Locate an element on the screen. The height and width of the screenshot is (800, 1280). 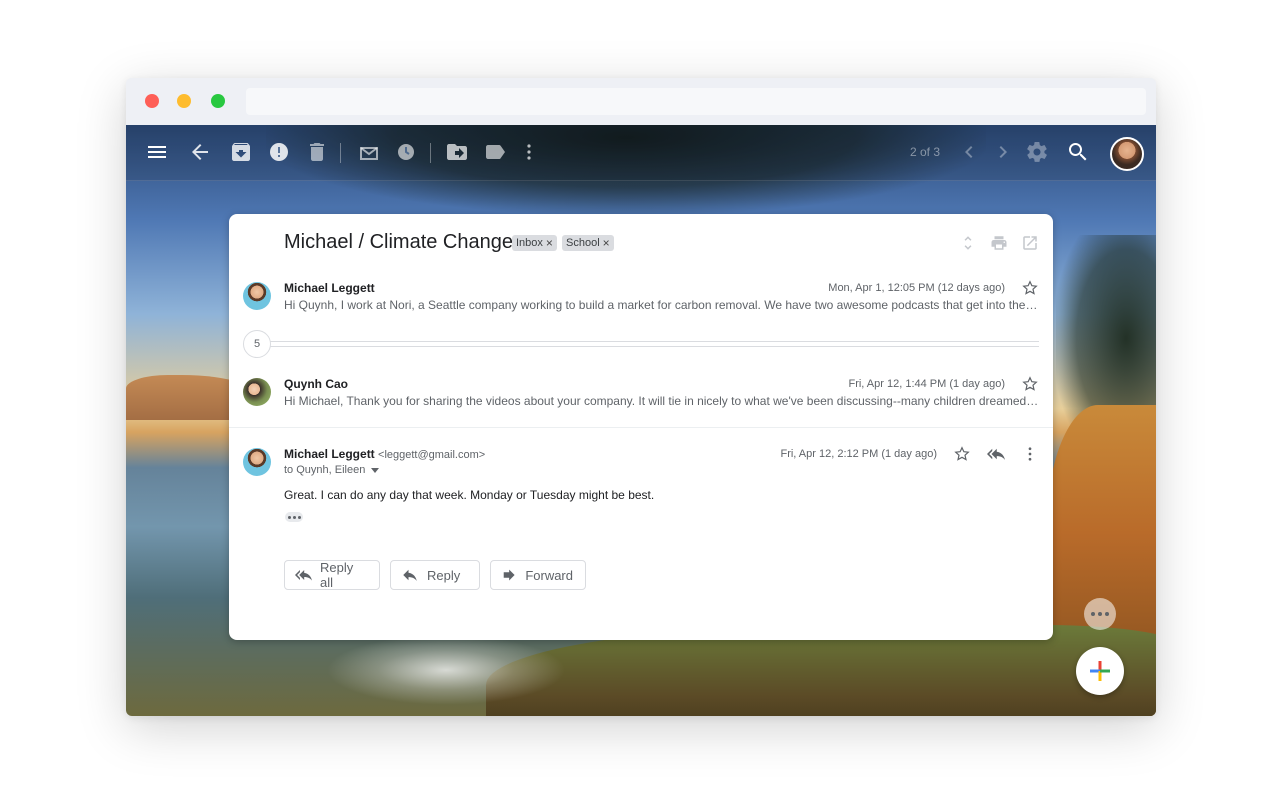
sender-line: Michael Leggett <leggett@gmail.com> is located at coordinates (384, 454).